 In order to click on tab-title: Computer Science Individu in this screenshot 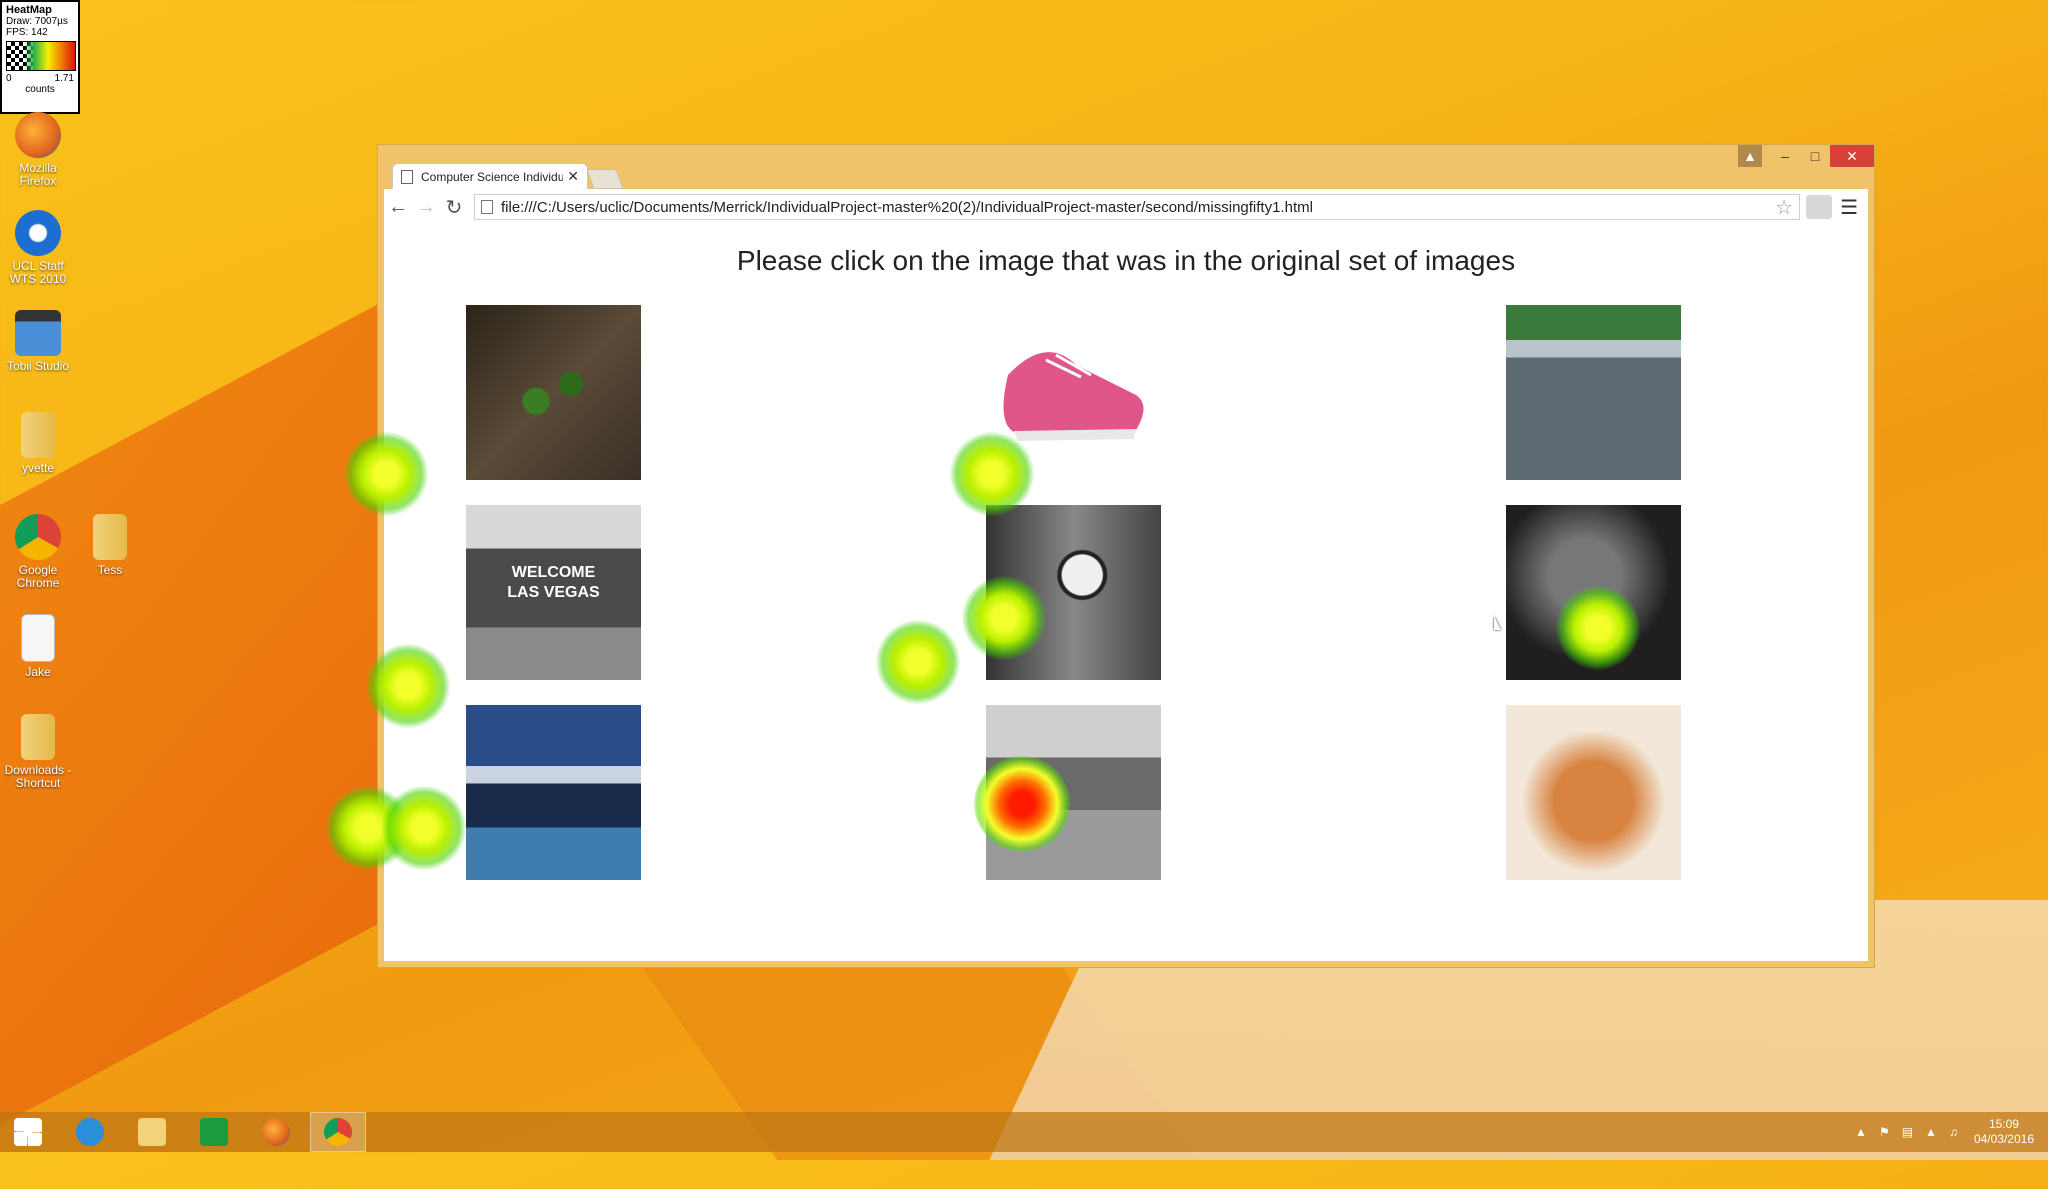, I will do `click(492, 176)`.